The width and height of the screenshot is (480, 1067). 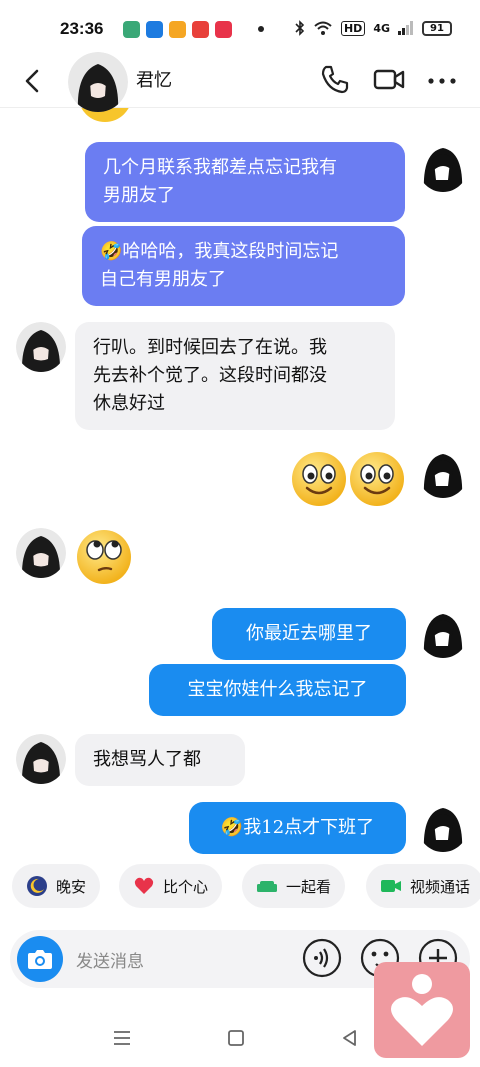 I want to click on network-label: 4G, so click(x=381, y=28).